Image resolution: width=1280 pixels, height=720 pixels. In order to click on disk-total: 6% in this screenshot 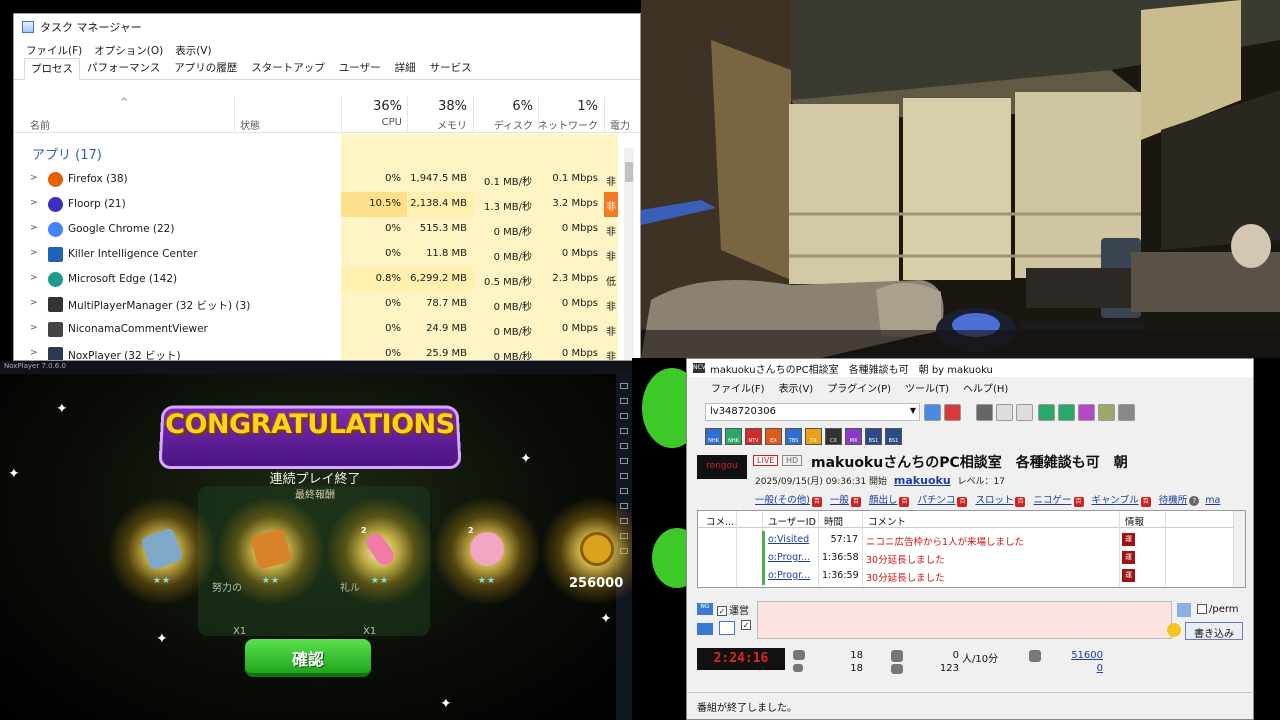, I will do `click(503, 106)`.